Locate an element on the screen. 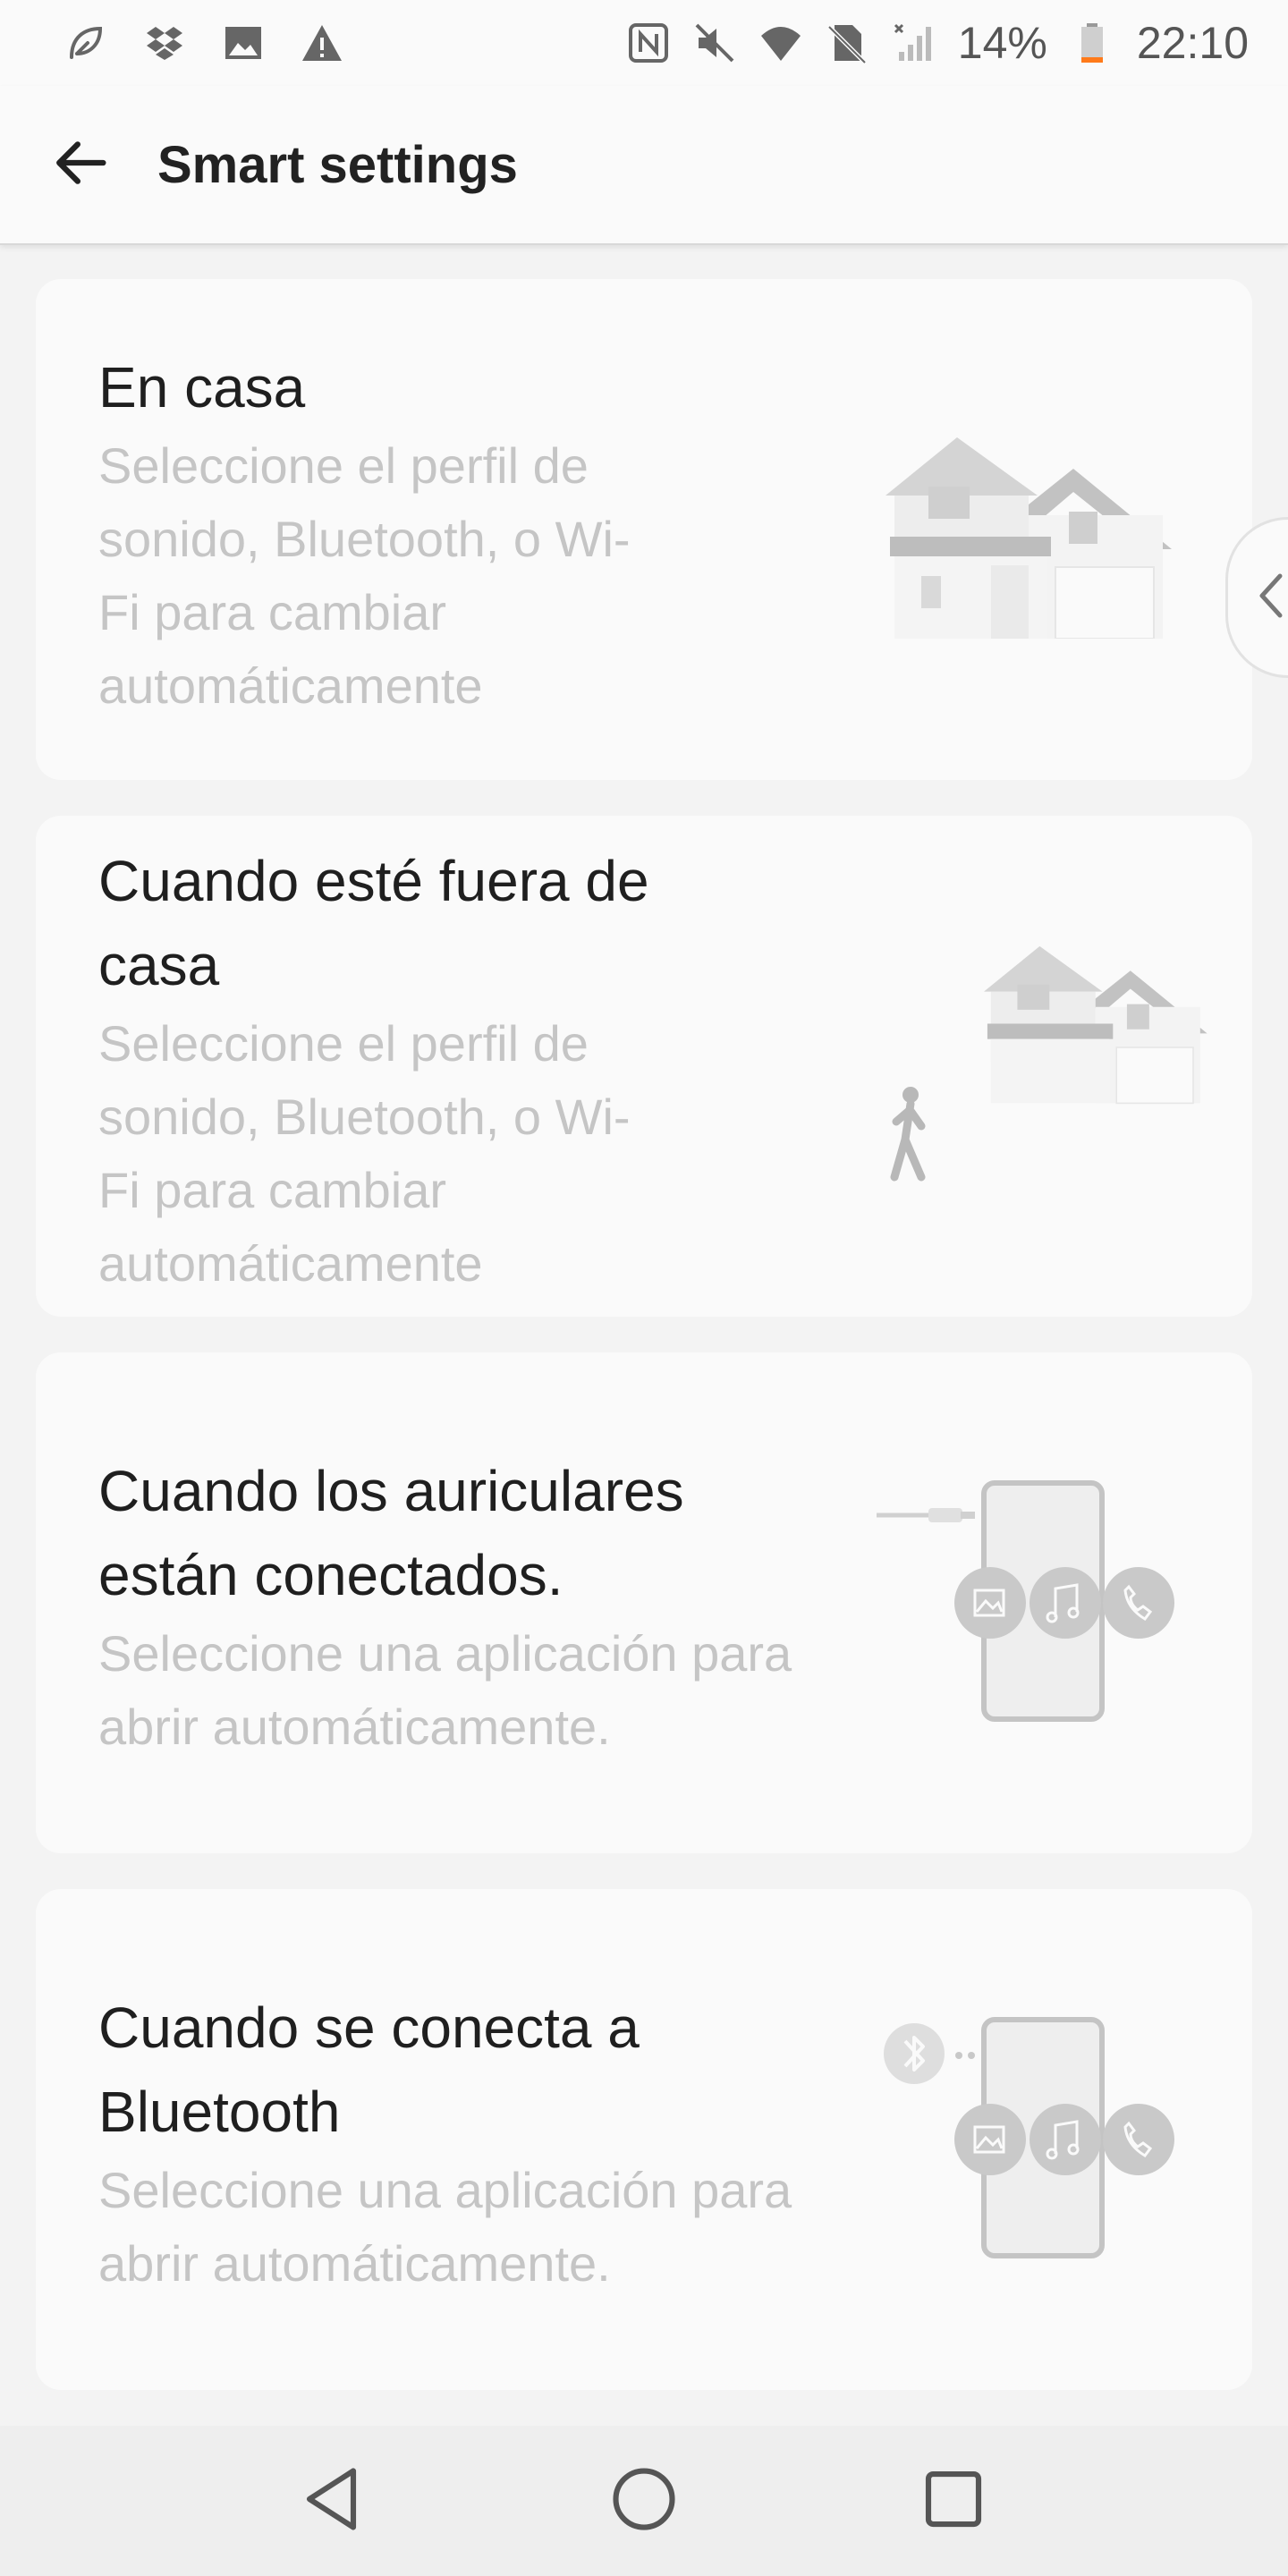 This screenshot has width=1288, height=2576. phone-bluetooth-apps-icon is located at coordinates (1055, 2146).